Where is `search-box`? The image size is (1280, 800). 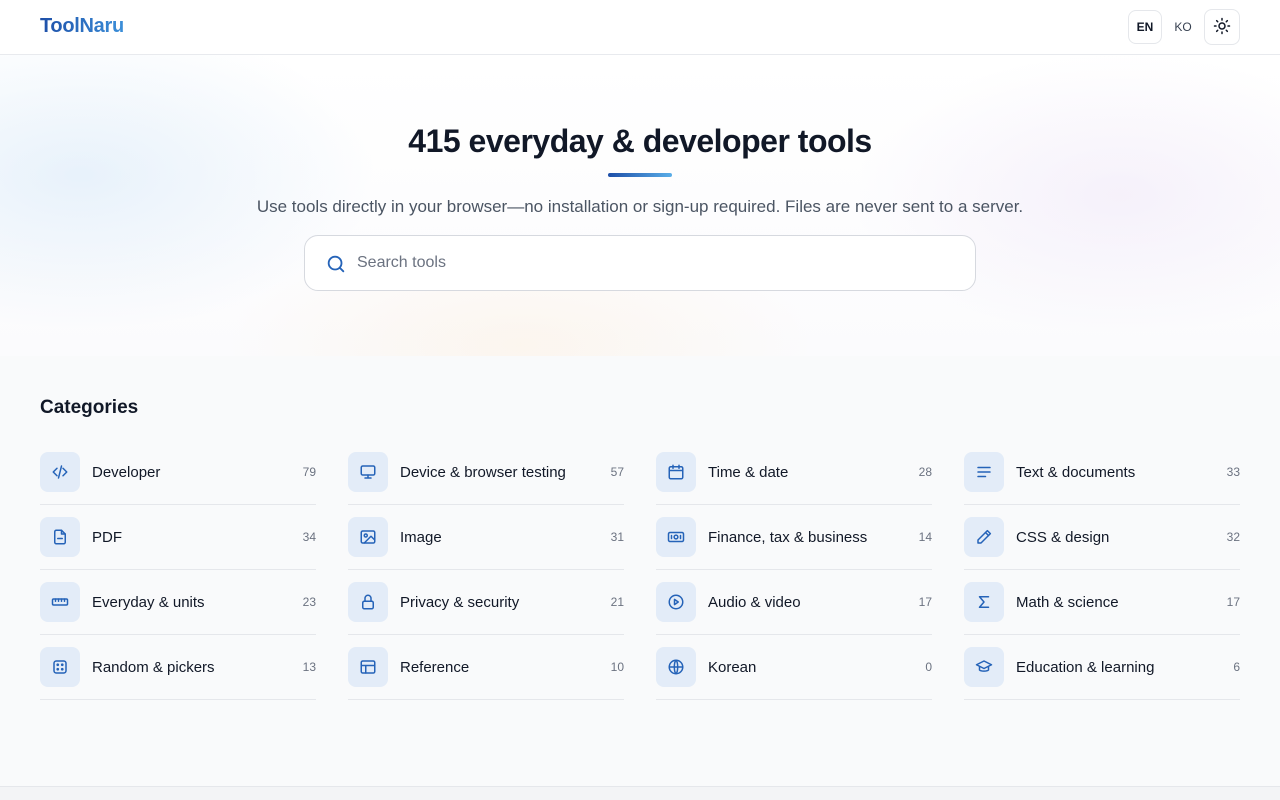 search-box is located at coordinates (640, 263).